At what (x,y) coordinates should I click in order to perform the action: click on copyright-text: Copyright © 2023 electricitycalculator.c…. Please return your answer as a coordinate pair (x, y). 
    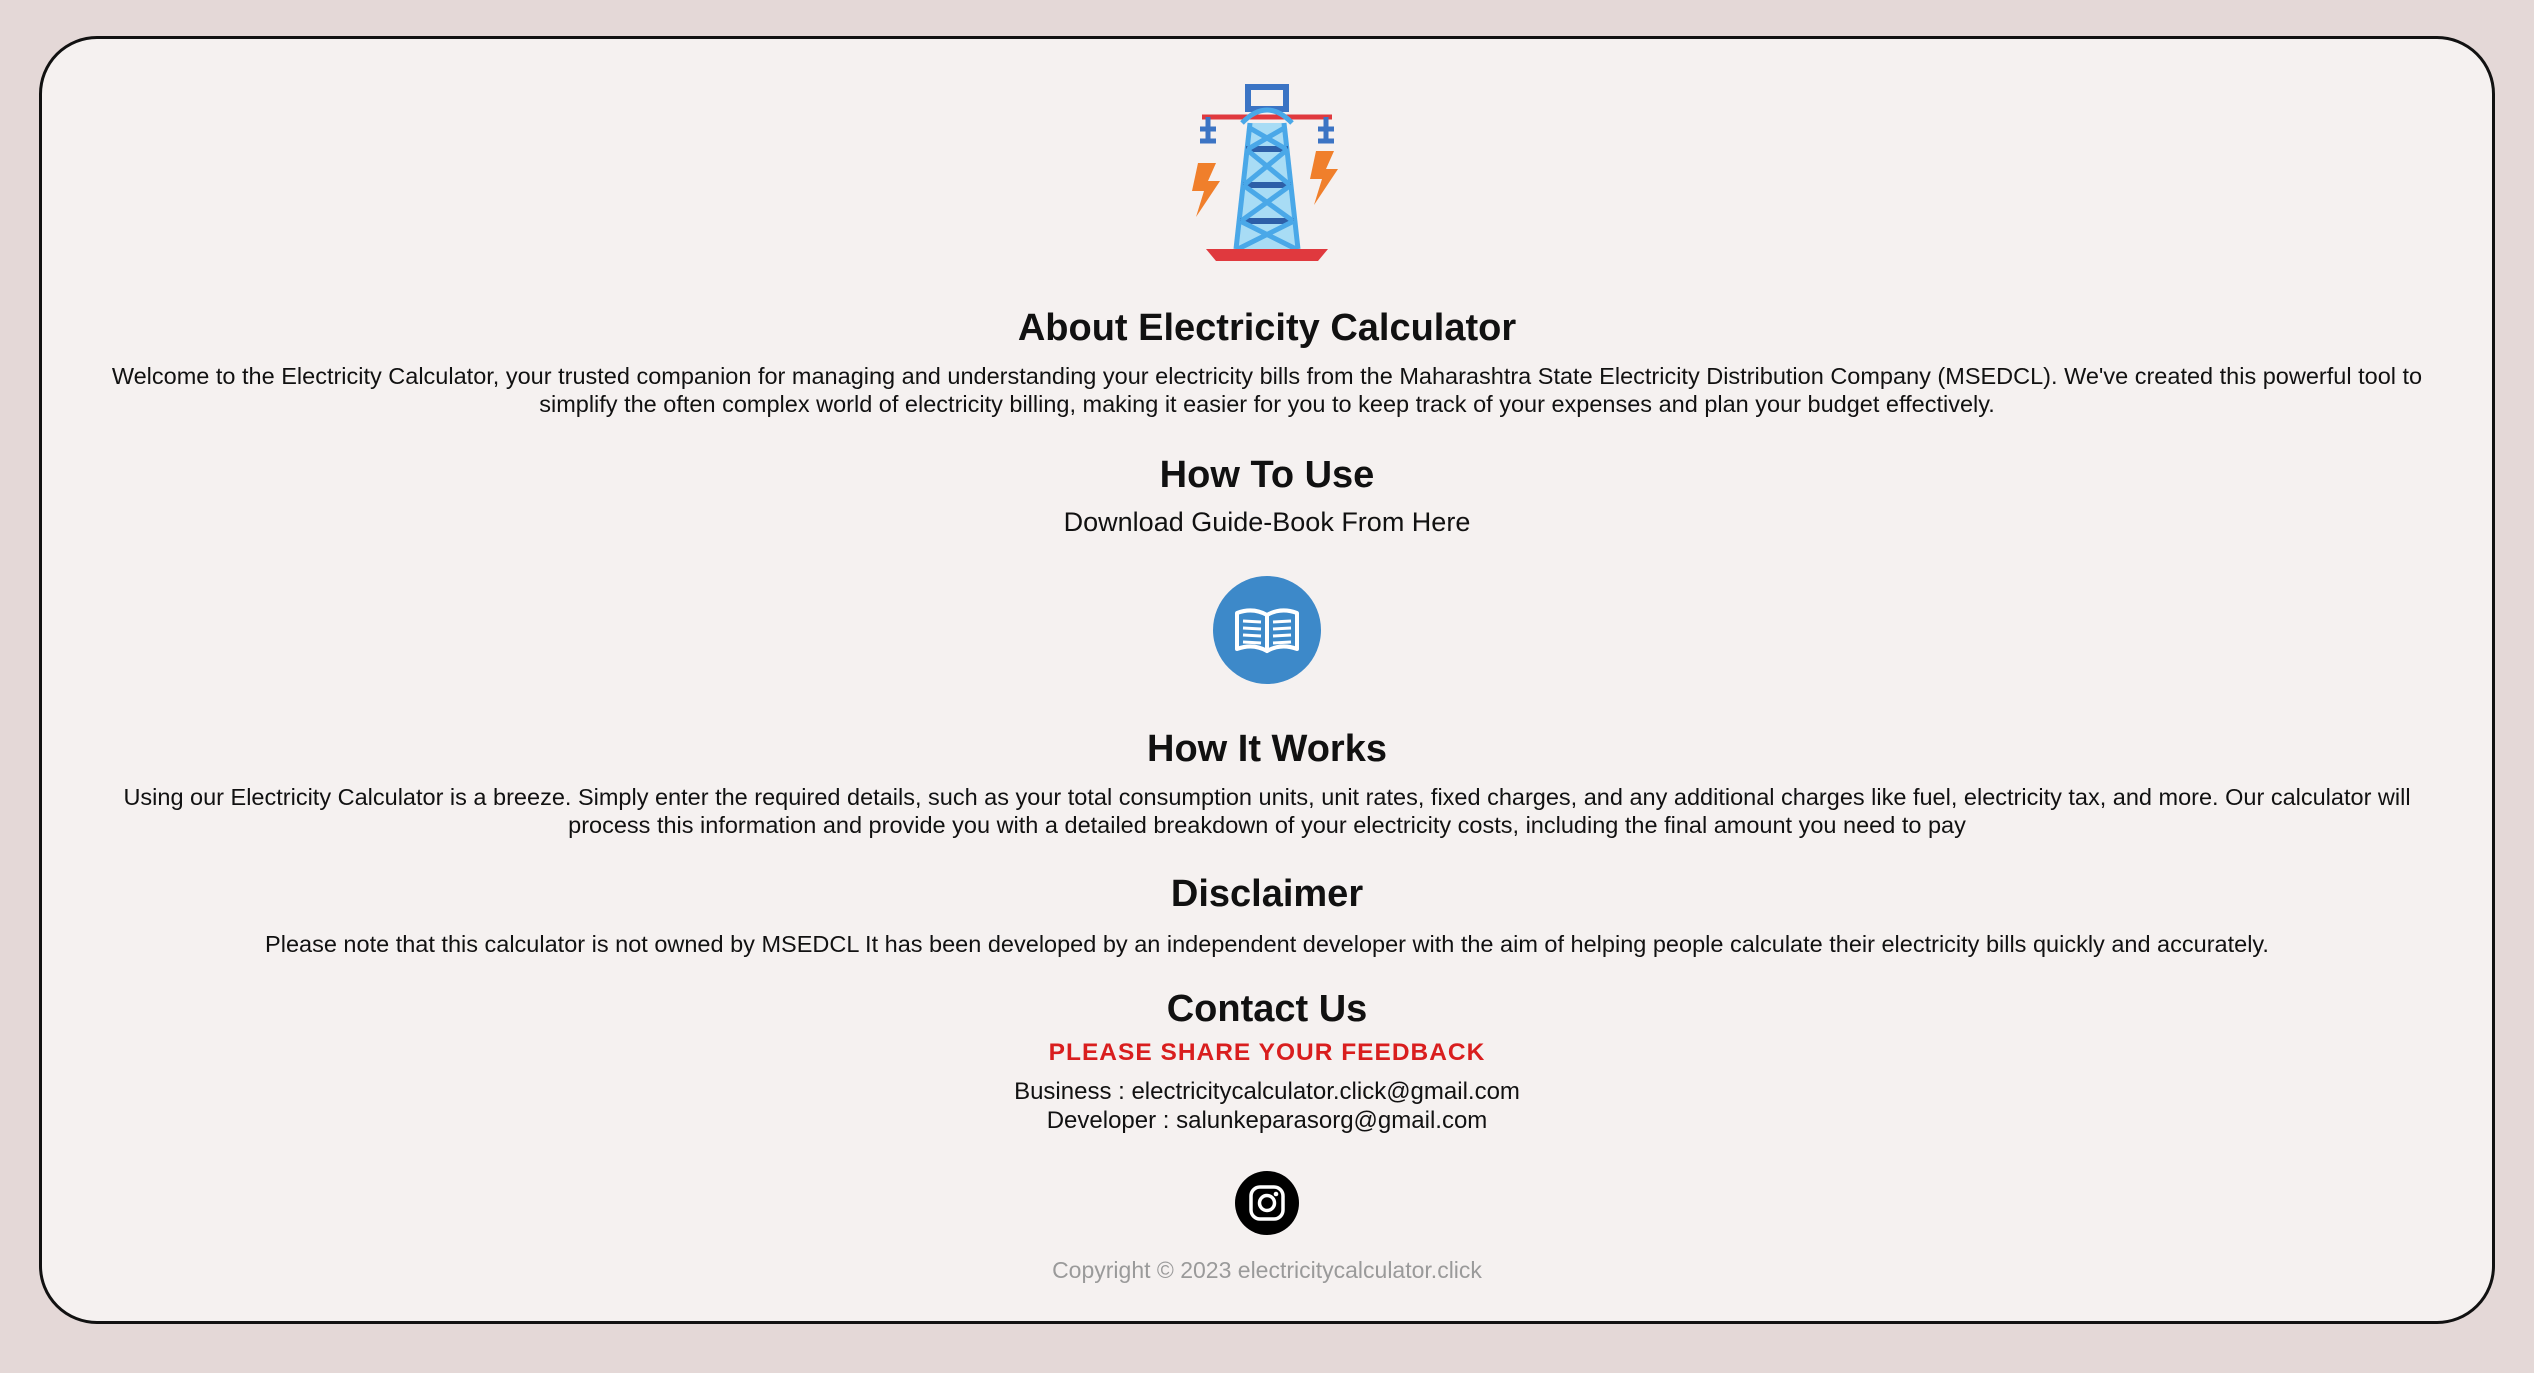
    Looking at the image, I should click on (1267, 1270).